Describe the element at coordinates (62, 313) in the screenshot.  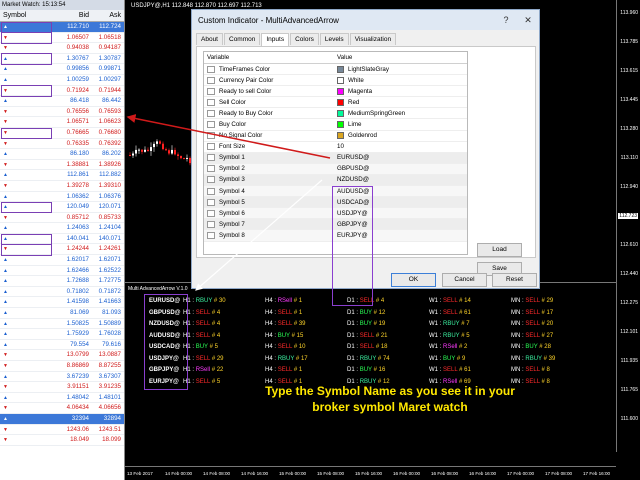
I see `market-watch-row: ▲NZDJPY@ 81.069 81.093` at that location.